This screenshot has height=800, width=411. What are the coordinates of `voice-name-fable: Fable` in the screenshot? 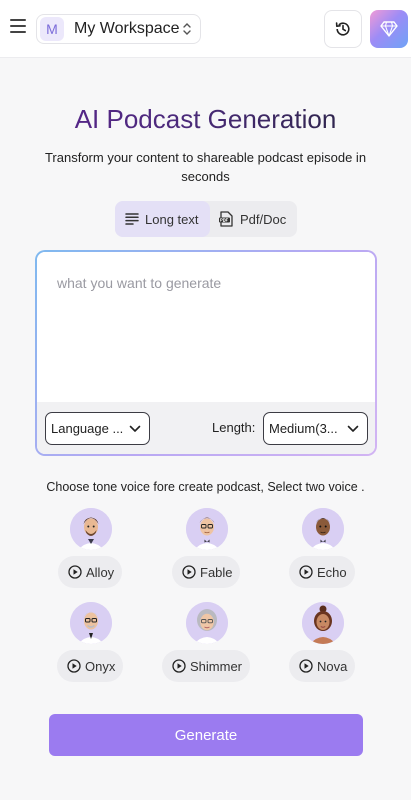 It's located at (216, 572).